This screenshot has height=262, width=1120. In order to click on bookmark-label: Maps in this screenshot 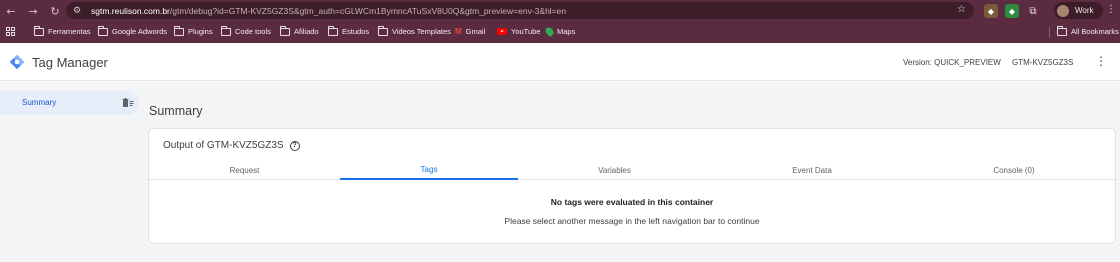, I will do `click(566, 31)`.